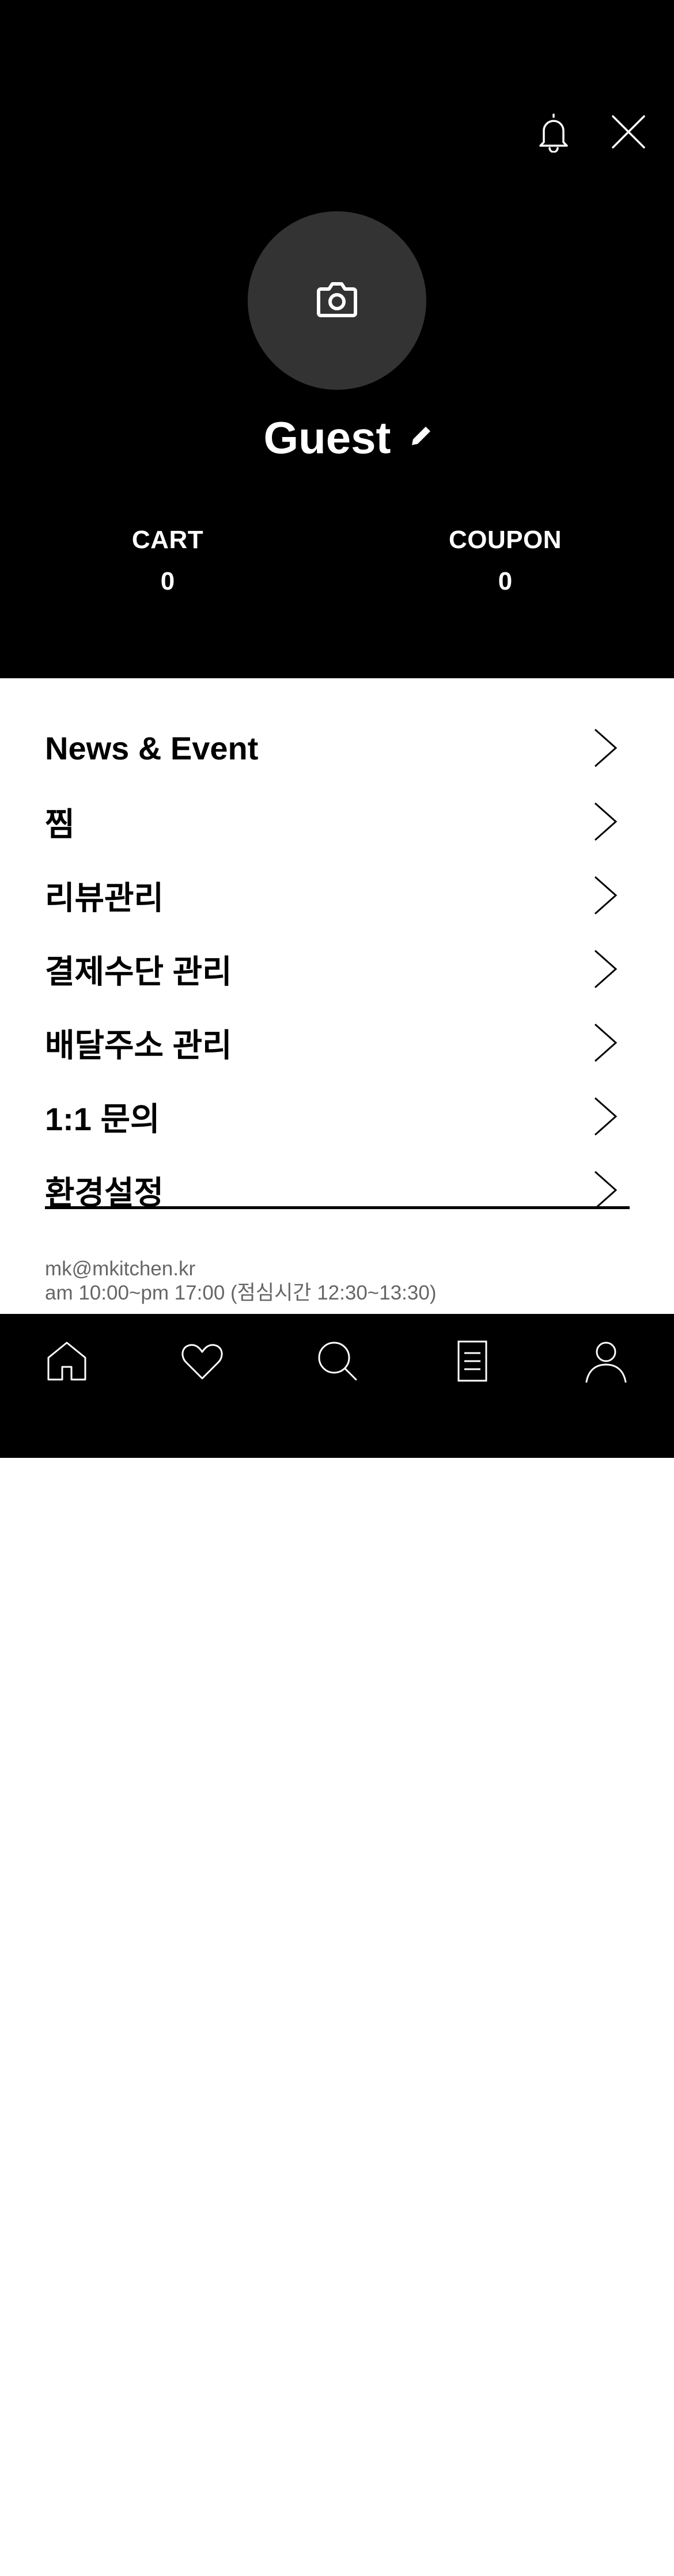  What do you see at coordinates (202, 1361) in the screenshot?
I see `heart-icon` at bounding box center [202, 1361].